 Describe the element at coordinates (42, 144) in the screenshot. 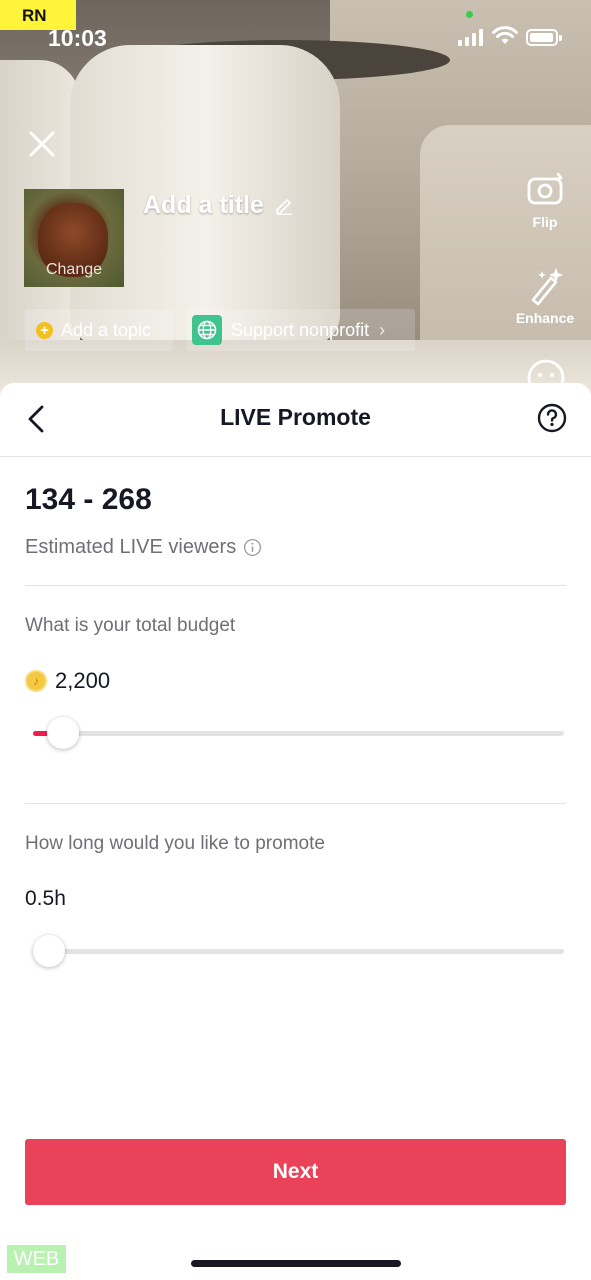

I see `close-icon` at that location.